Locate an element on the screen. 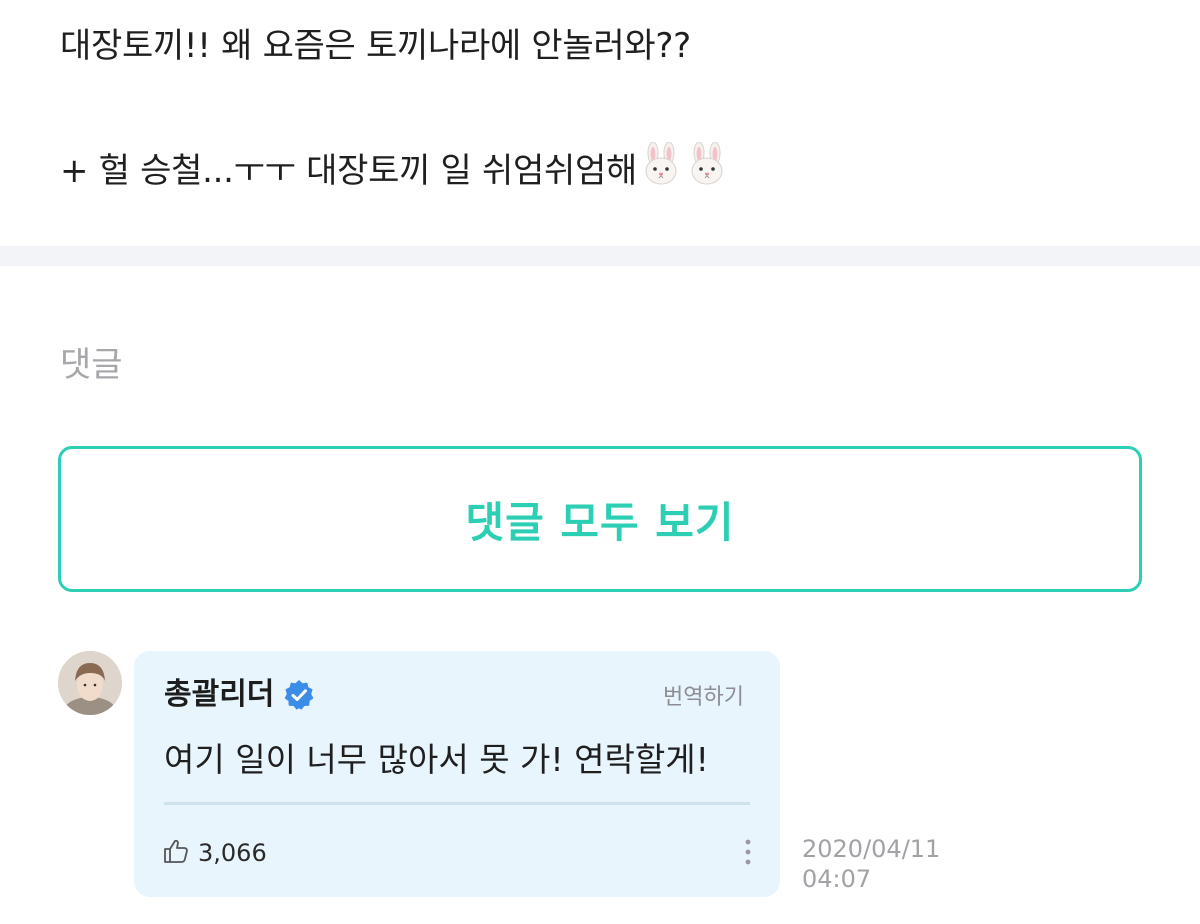  view-all-comments-button: 댓글 모두 보기 is located at coordinates (600, 519).